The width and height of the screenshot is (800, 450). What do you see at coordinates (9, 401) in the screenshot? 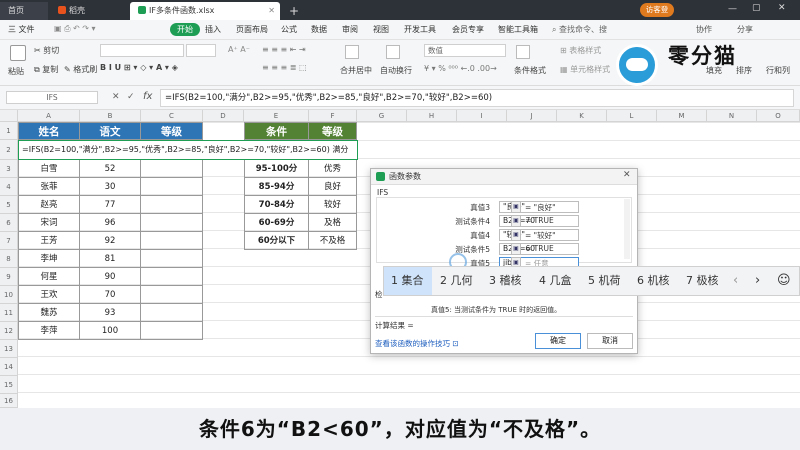
I see `row-header-16: 16` at bounding box center [9, 401].